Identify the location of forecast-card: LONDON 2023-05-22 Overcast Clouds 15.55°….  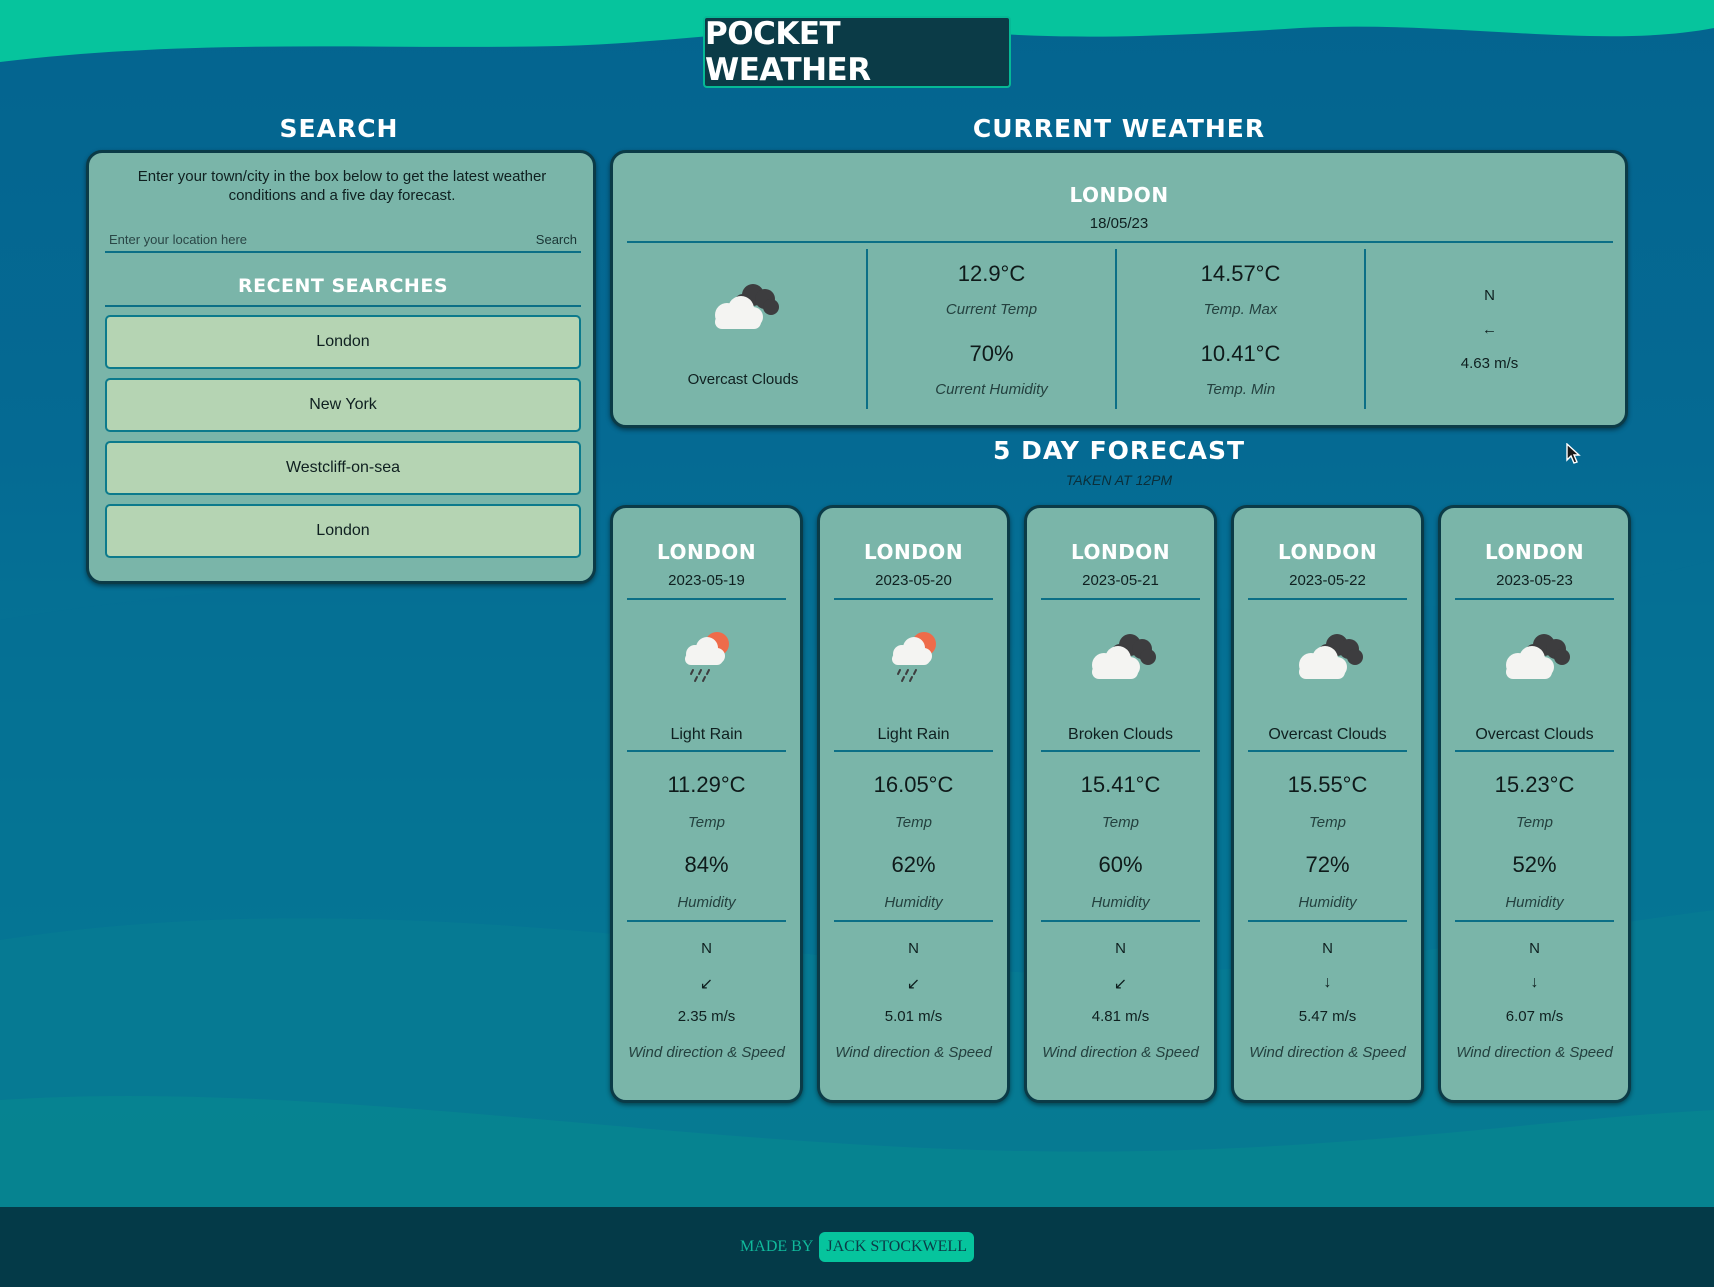
(1327, 804).